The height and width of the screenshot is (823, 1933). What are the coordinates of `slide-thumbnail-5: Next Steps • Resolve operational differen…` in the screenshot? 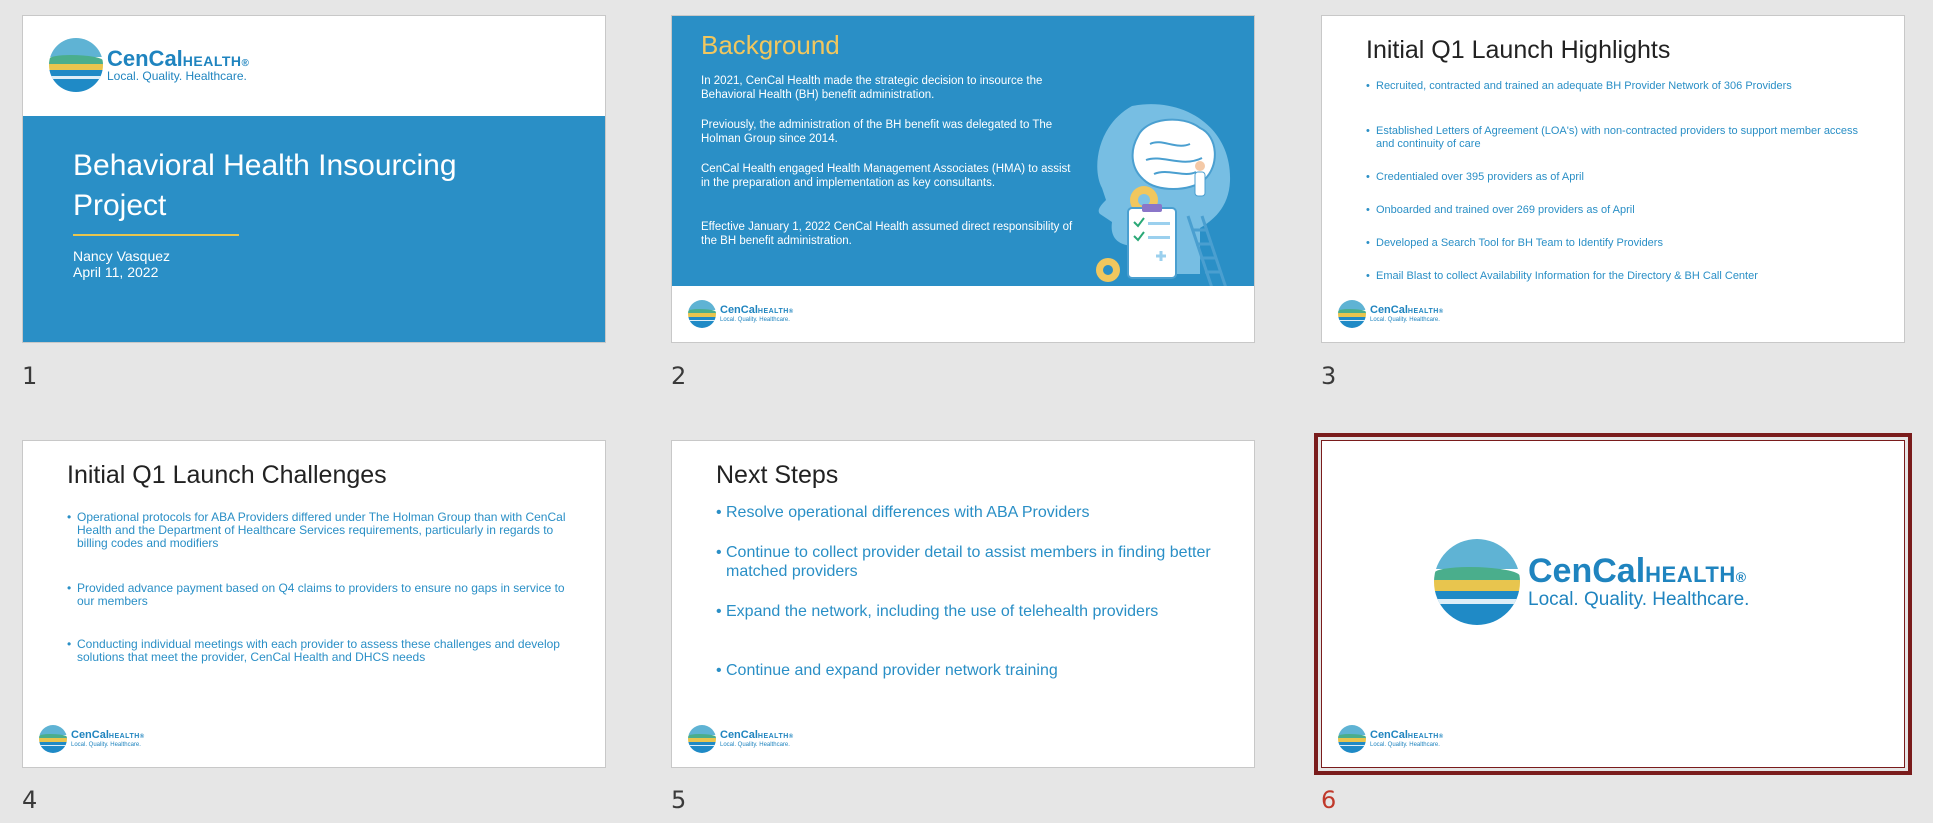 It's located at (963, 604).